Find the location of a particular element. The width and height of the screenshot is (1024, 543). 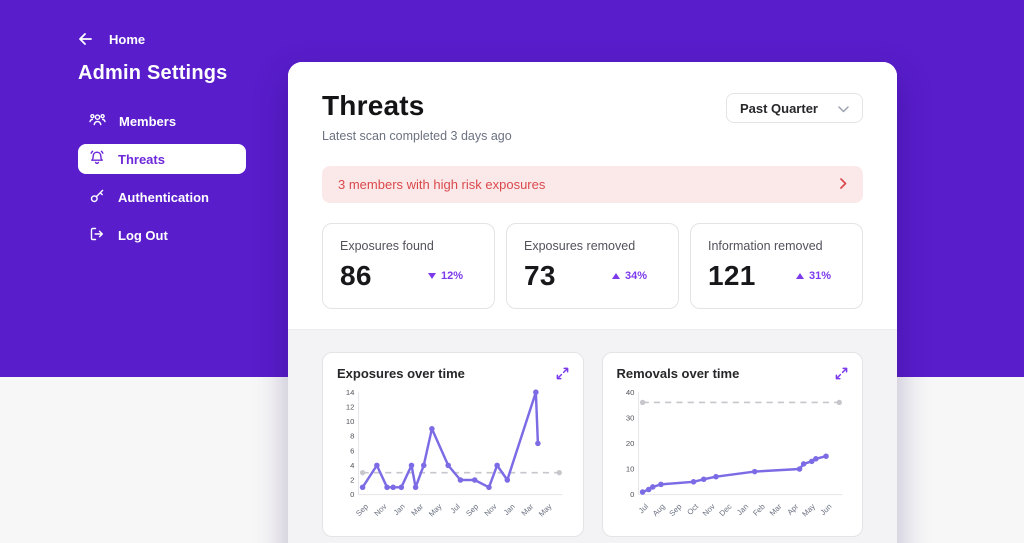

chart-title: Removals over time is located at coordinates (678, 373).